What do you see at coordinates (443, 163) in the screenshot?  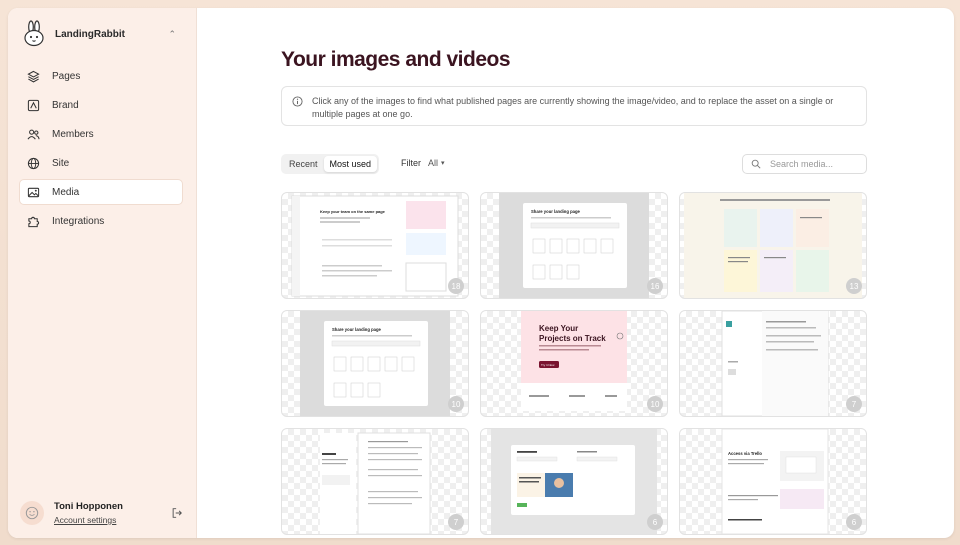 I see `chevron-down-icon: ▾` at bounding box center [443, 163].